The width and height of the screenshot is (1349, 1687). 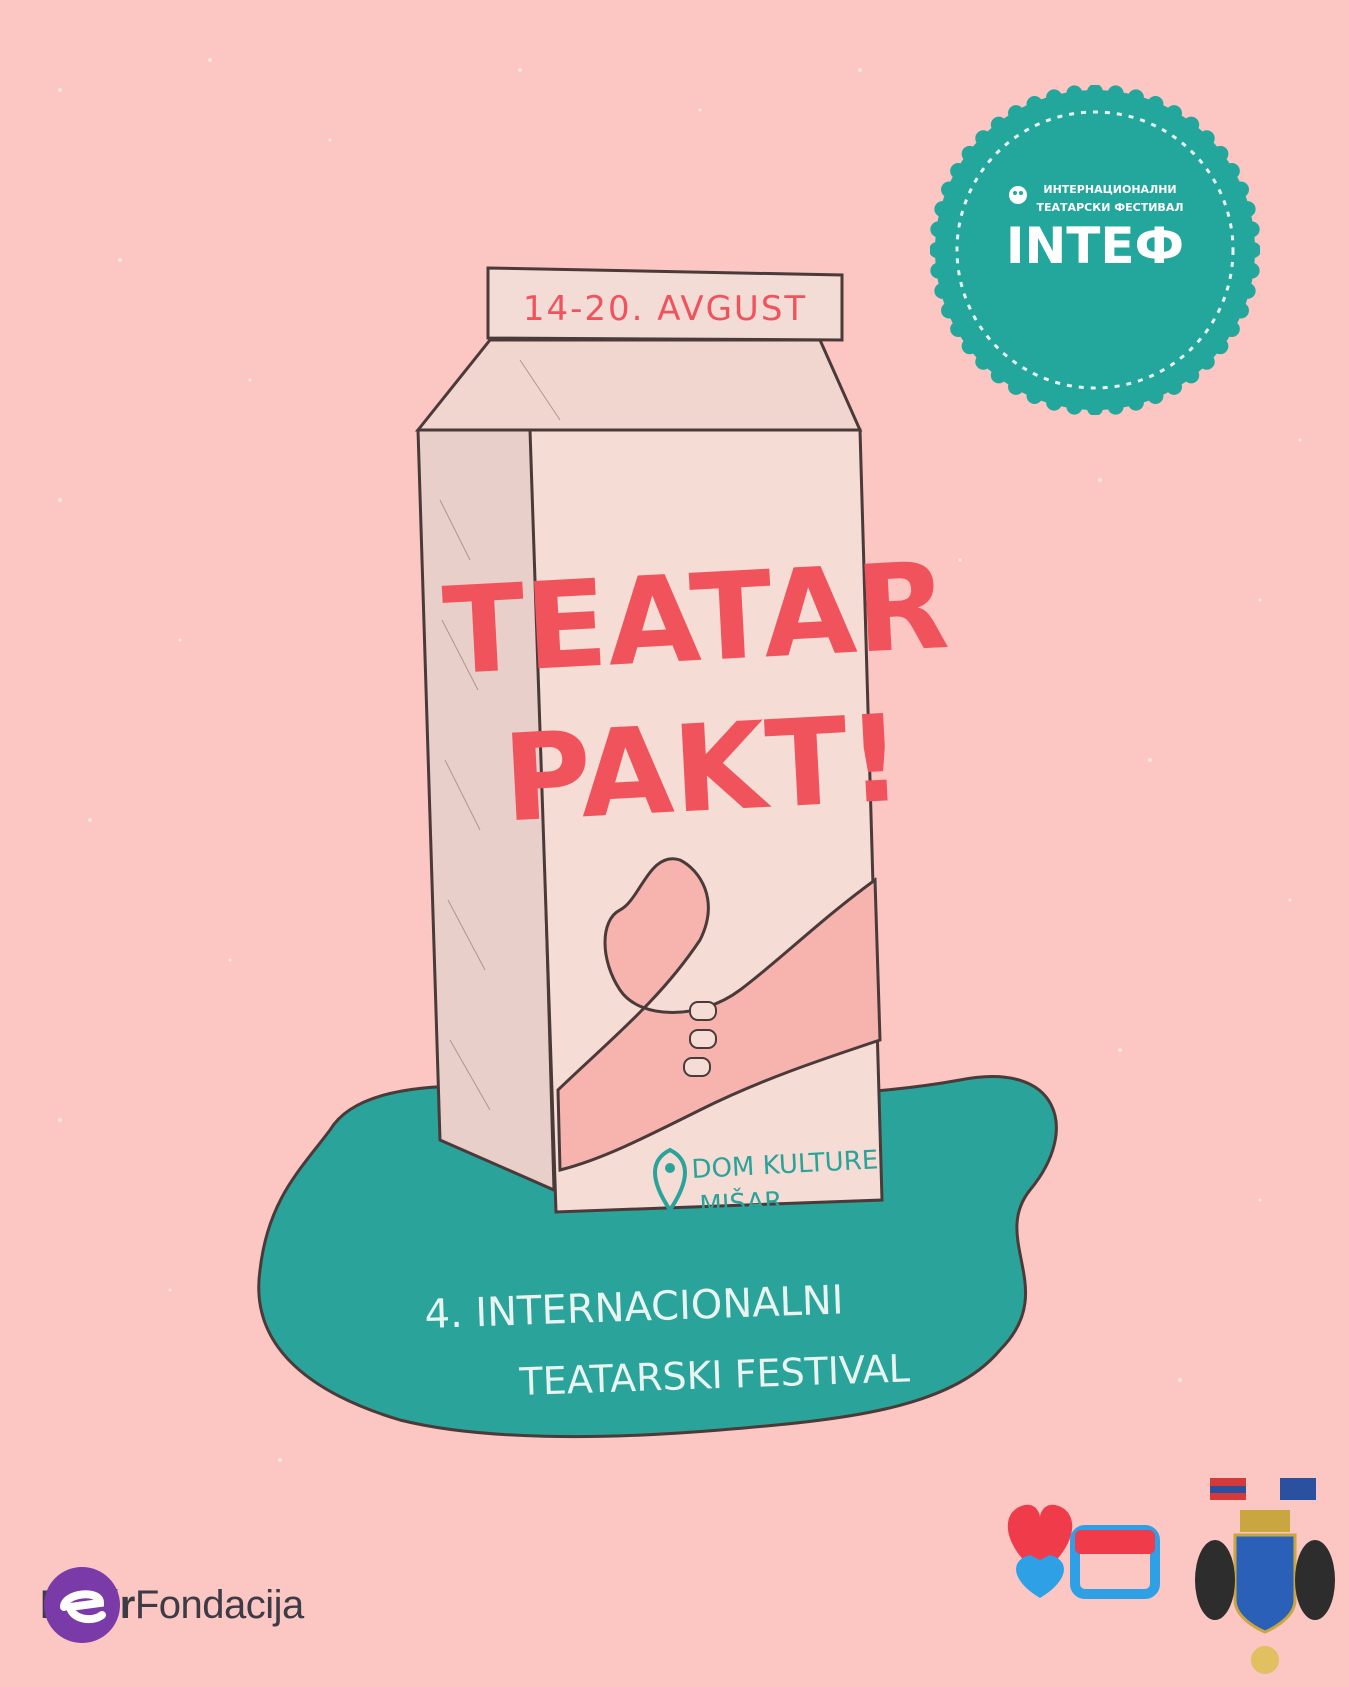 I want to click on mask-icon, so click(x=1018, y=195).